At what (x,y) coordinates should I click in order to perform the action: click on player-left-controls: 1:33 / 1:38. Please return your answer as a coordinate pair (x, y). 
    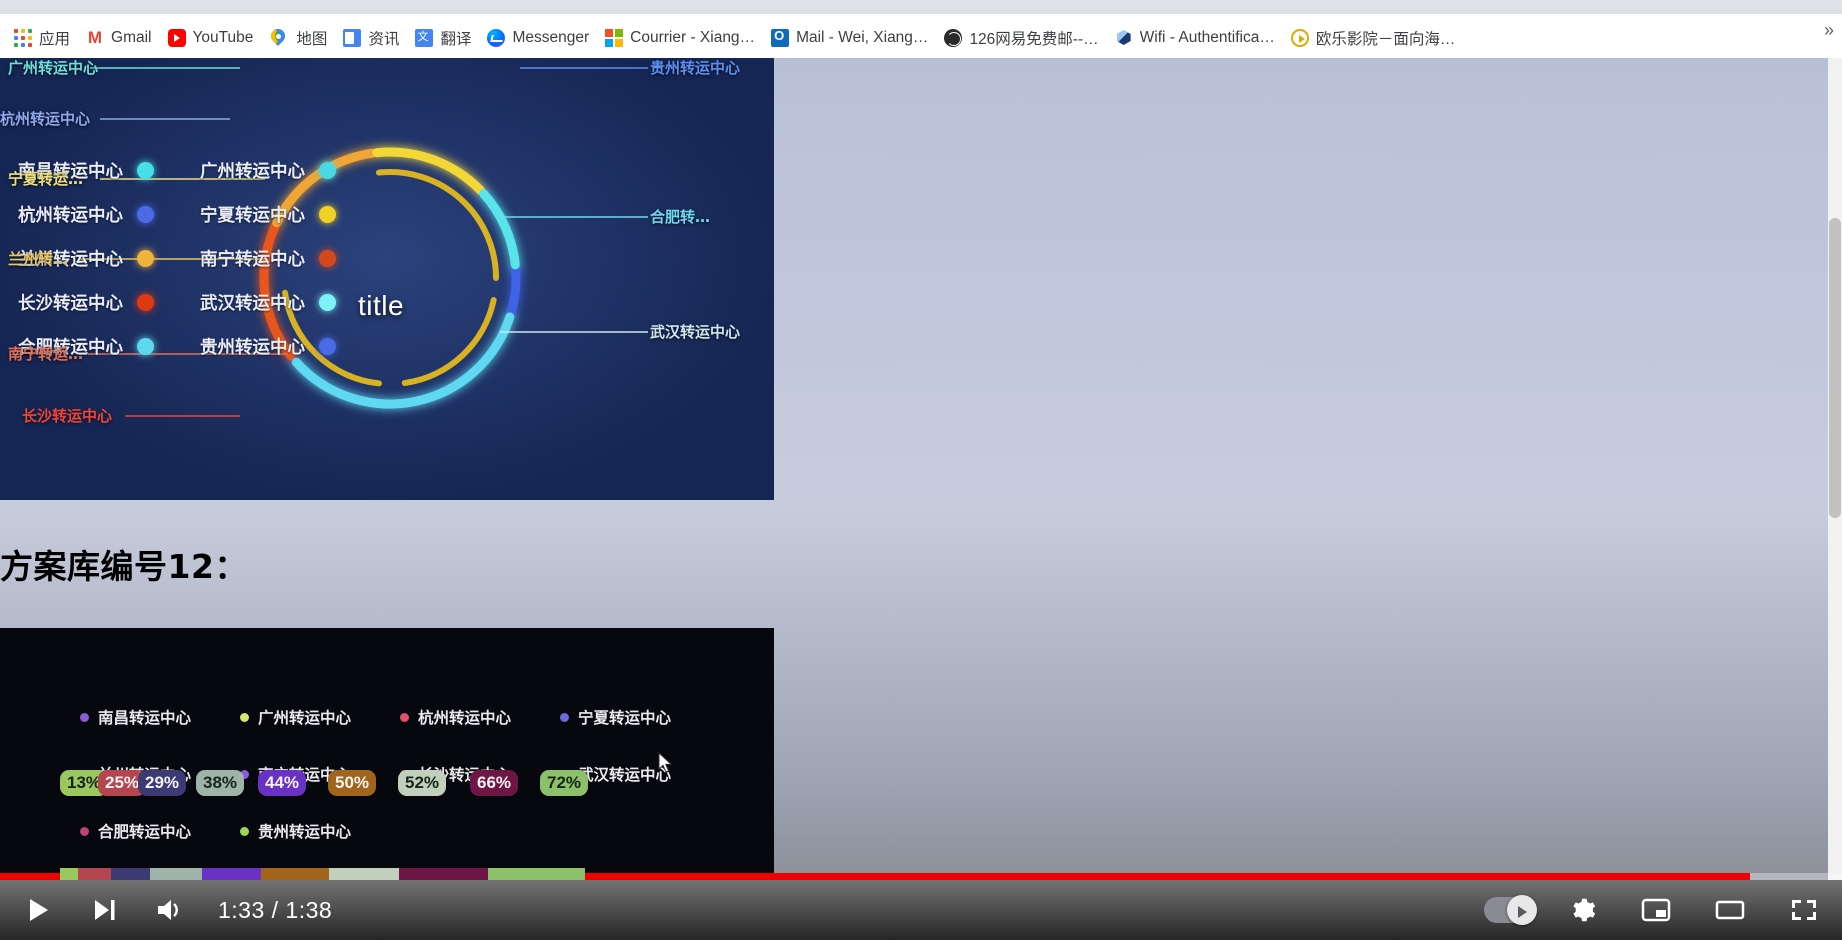
    Looking at the image, I should click on (171, 910).